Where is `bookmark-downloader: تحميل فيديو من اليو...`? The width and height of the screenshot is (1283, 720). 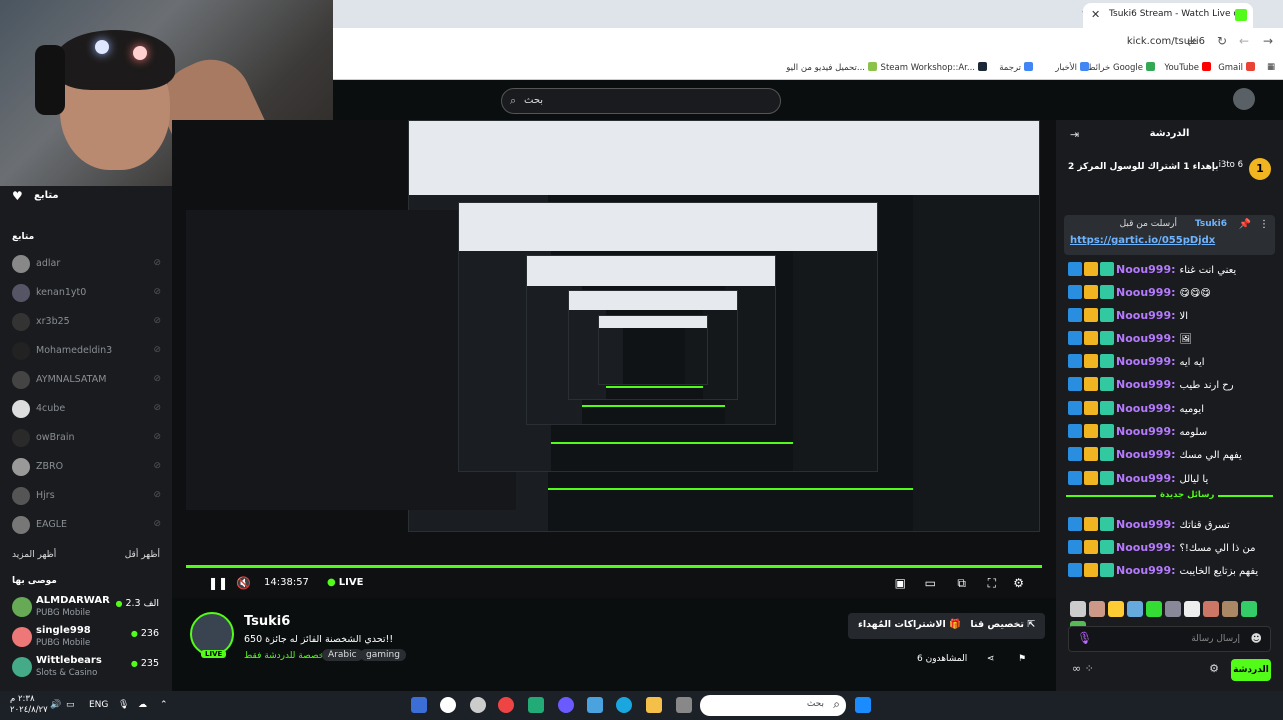
bookmark-downloader: تحميل فيديو من اليو... is located at coordinates (831, 67).